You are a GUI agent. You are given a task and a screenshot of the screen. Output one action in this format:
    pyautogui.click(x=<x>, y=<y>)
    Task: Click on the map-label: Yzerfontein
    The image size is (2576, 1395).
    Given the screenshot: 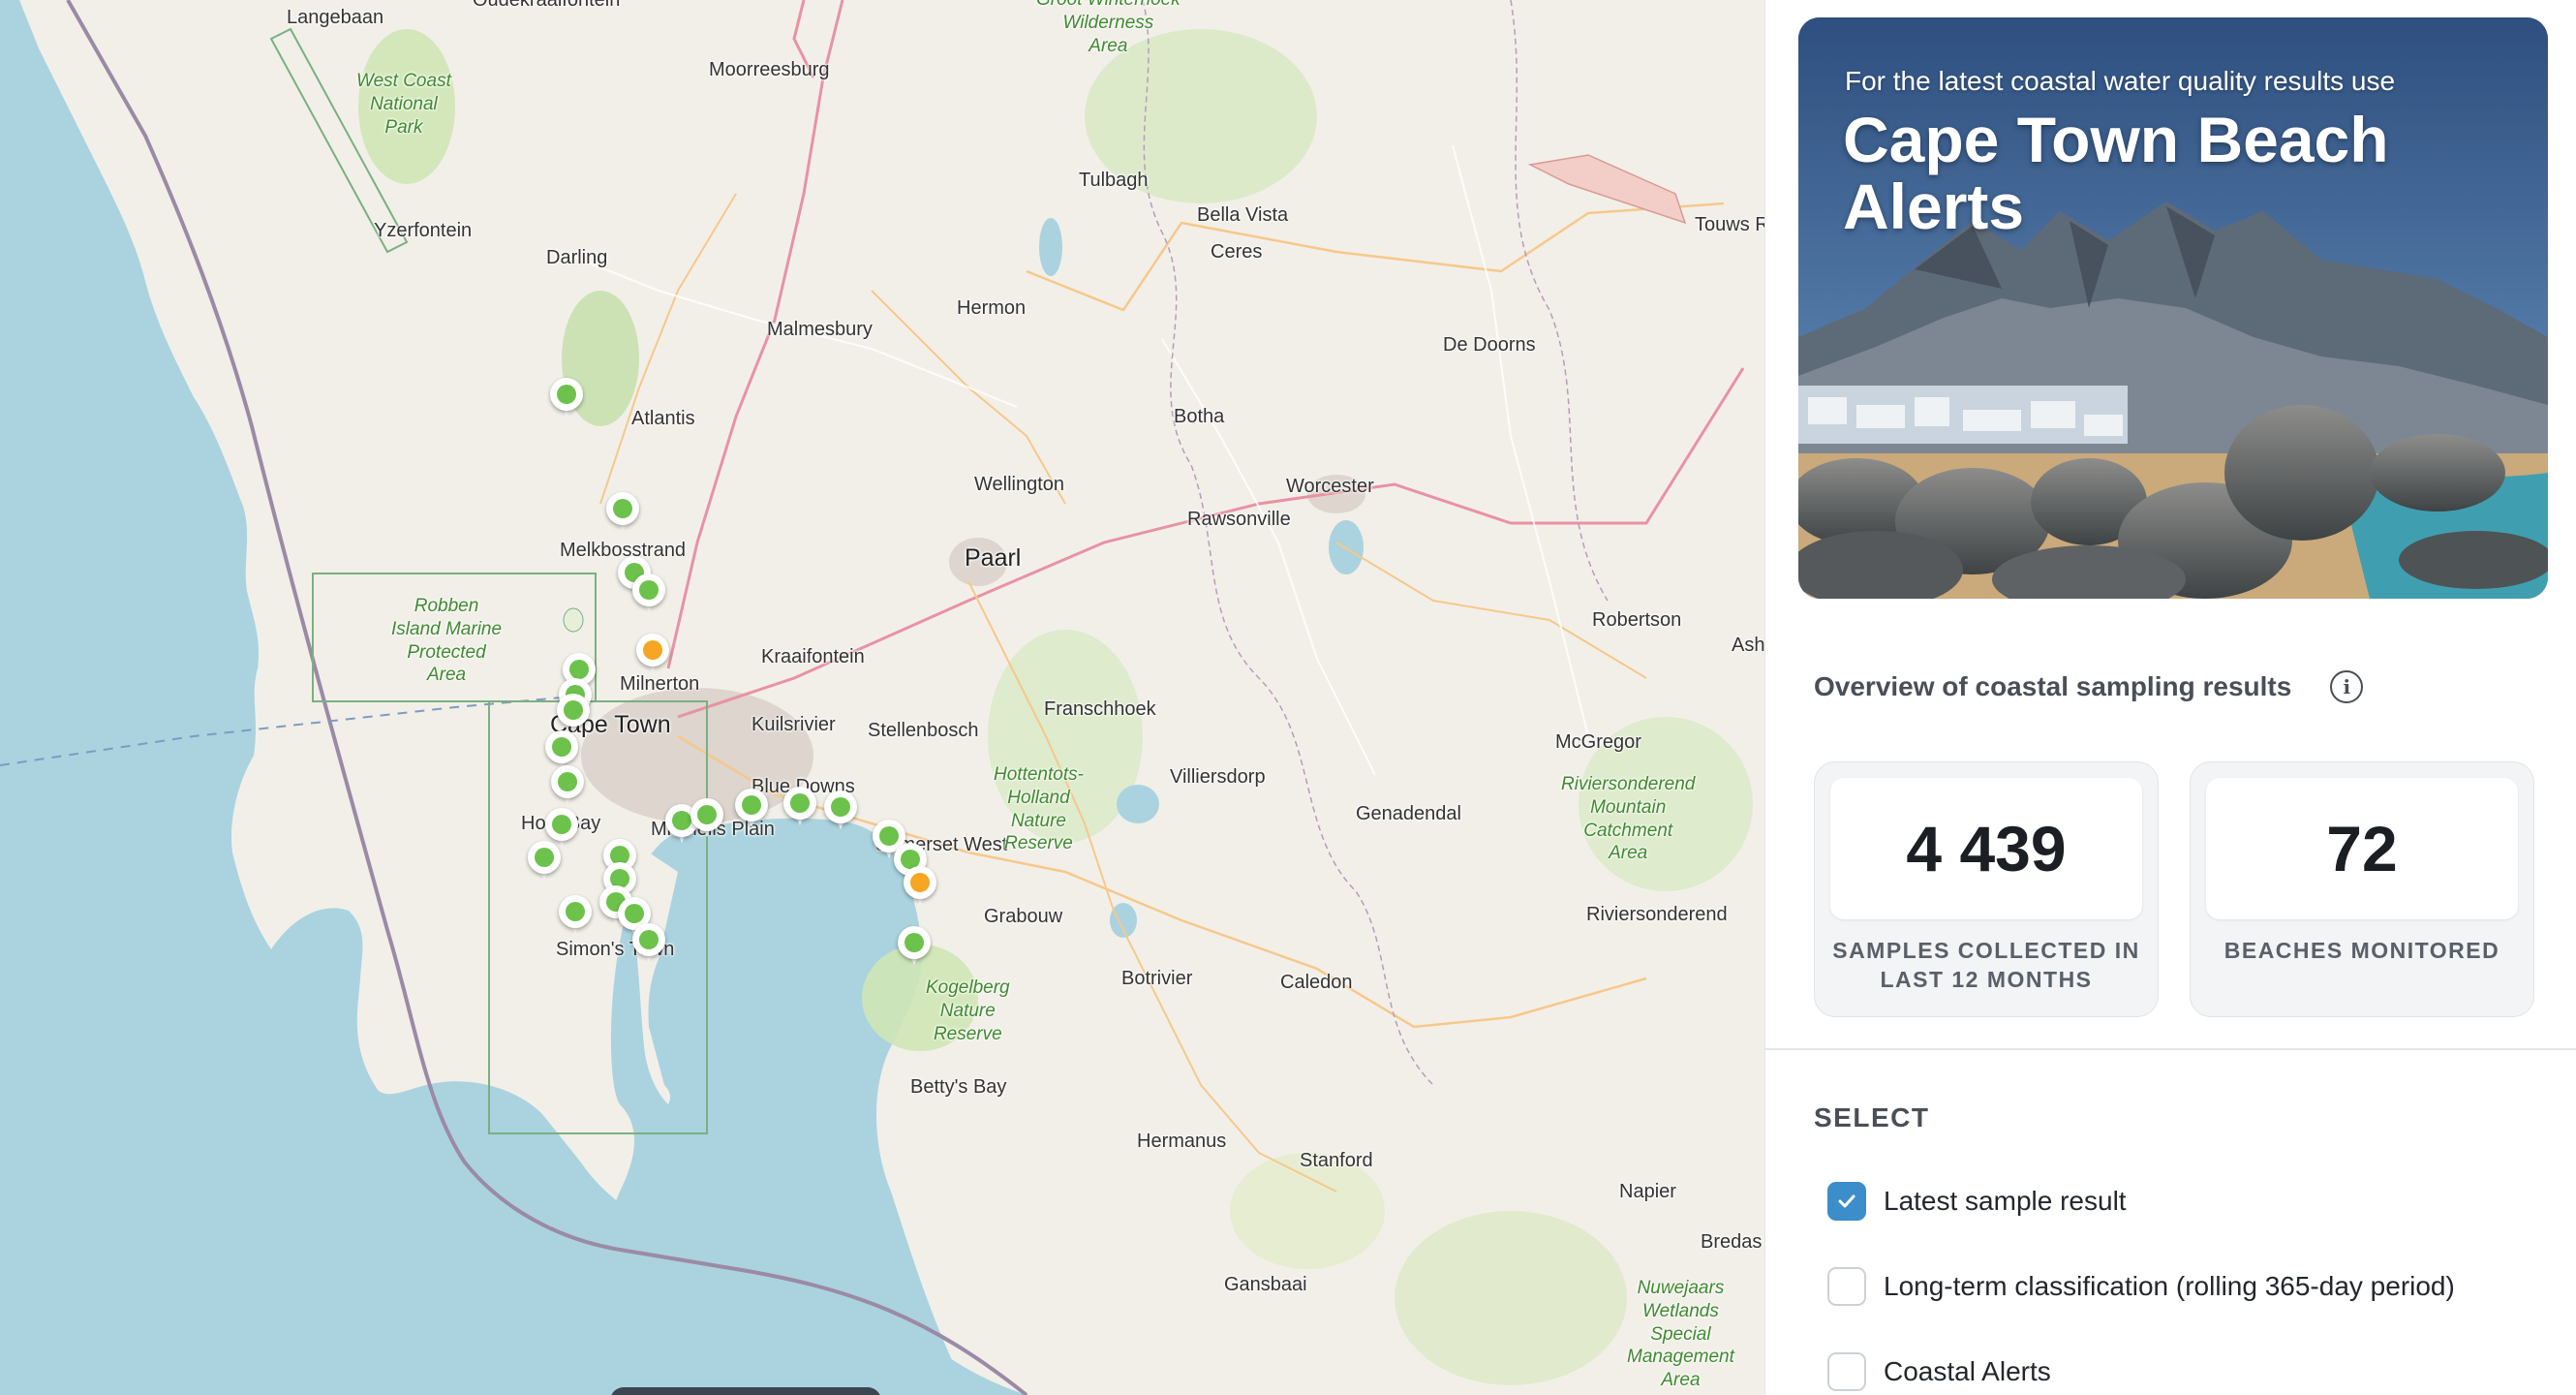 What is the action you would take?
    pyautogui.click(x=423, y=230)
    